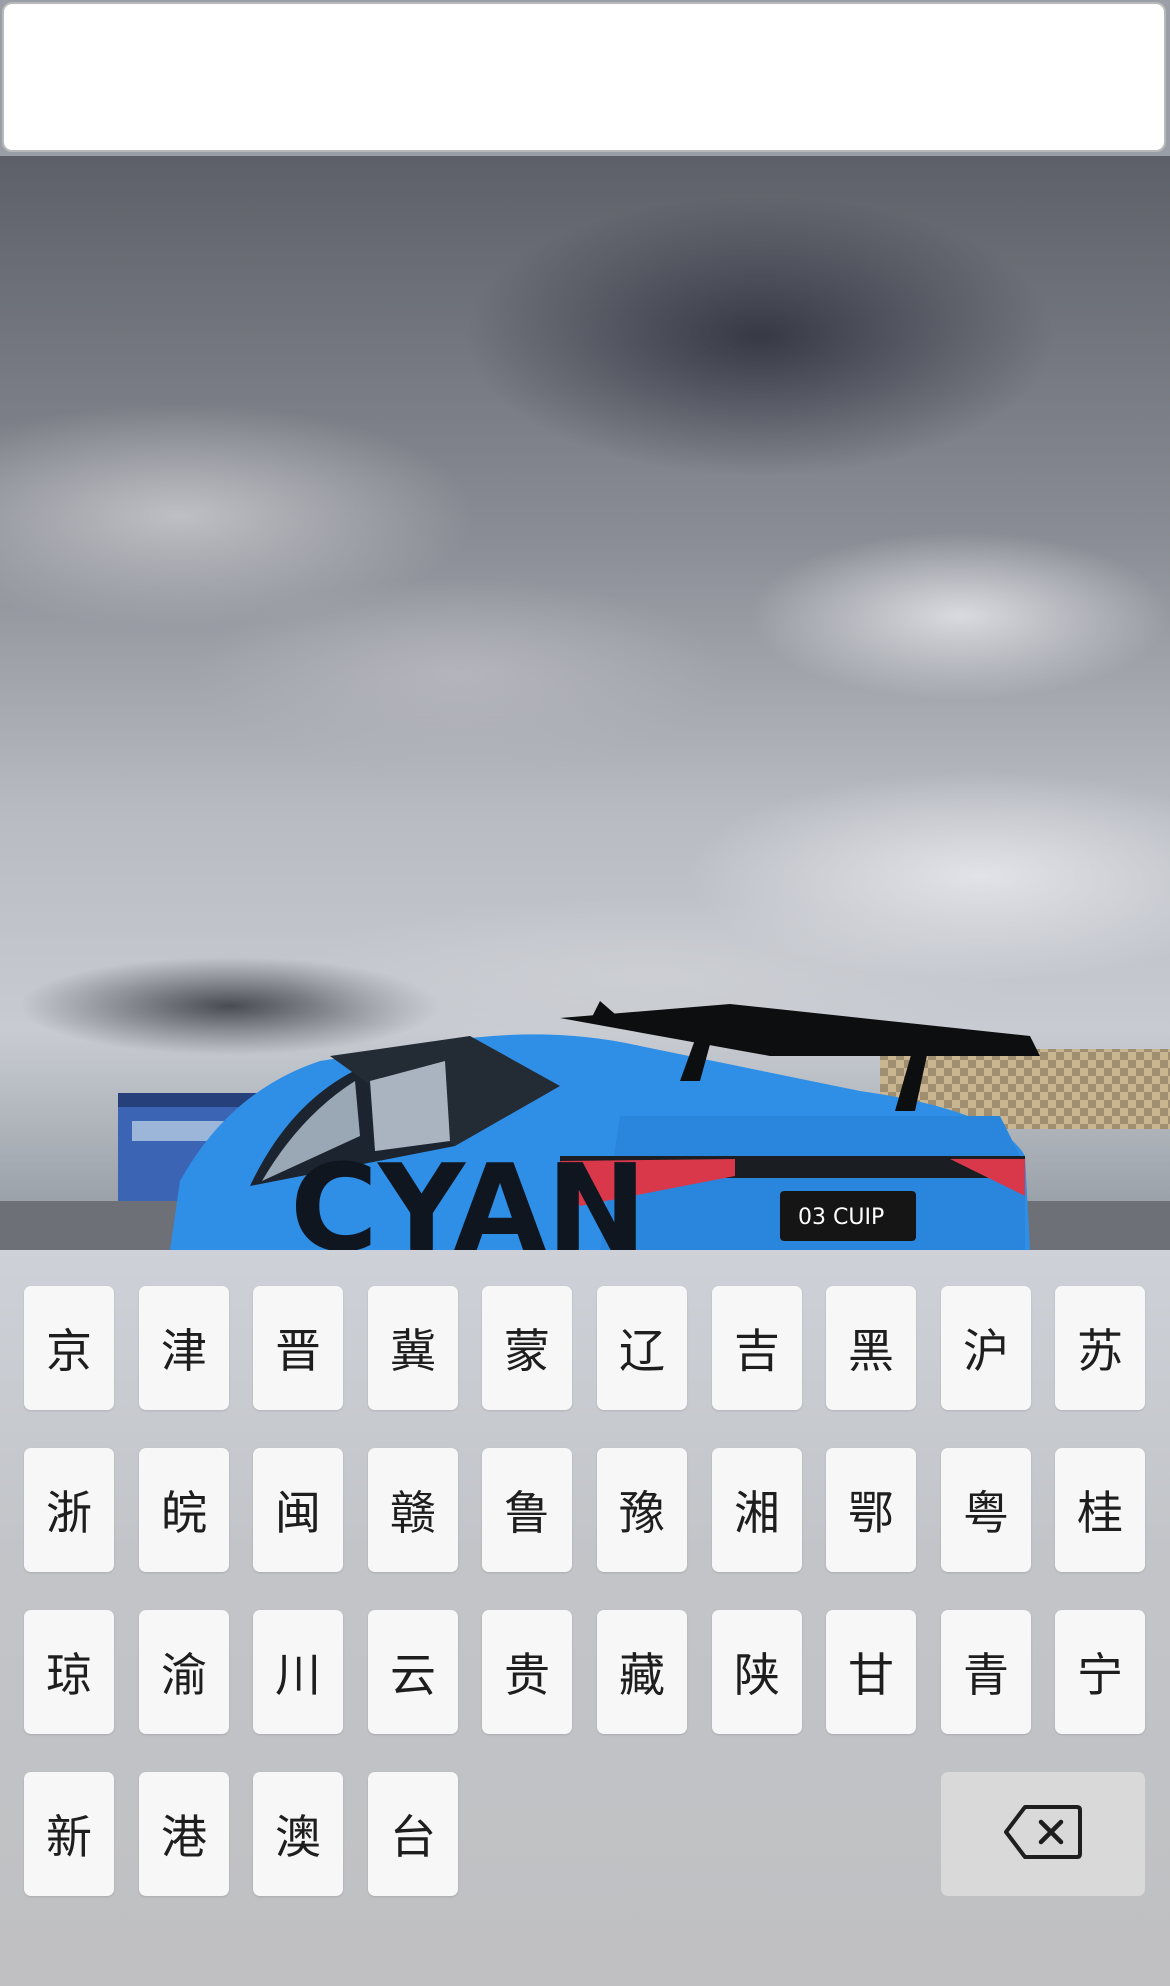  I want to click on province-key: 粤, so click(986, 1510).